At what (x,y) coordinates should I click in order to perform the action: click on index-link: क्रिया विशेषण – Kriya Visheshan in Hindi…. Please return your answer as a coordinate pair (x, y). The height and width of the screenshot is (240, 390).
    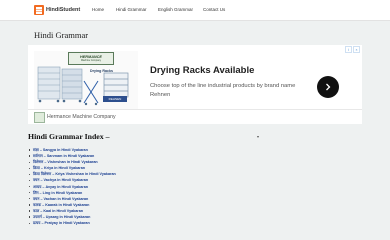
    Looking at the image, I should click on (74, 174).